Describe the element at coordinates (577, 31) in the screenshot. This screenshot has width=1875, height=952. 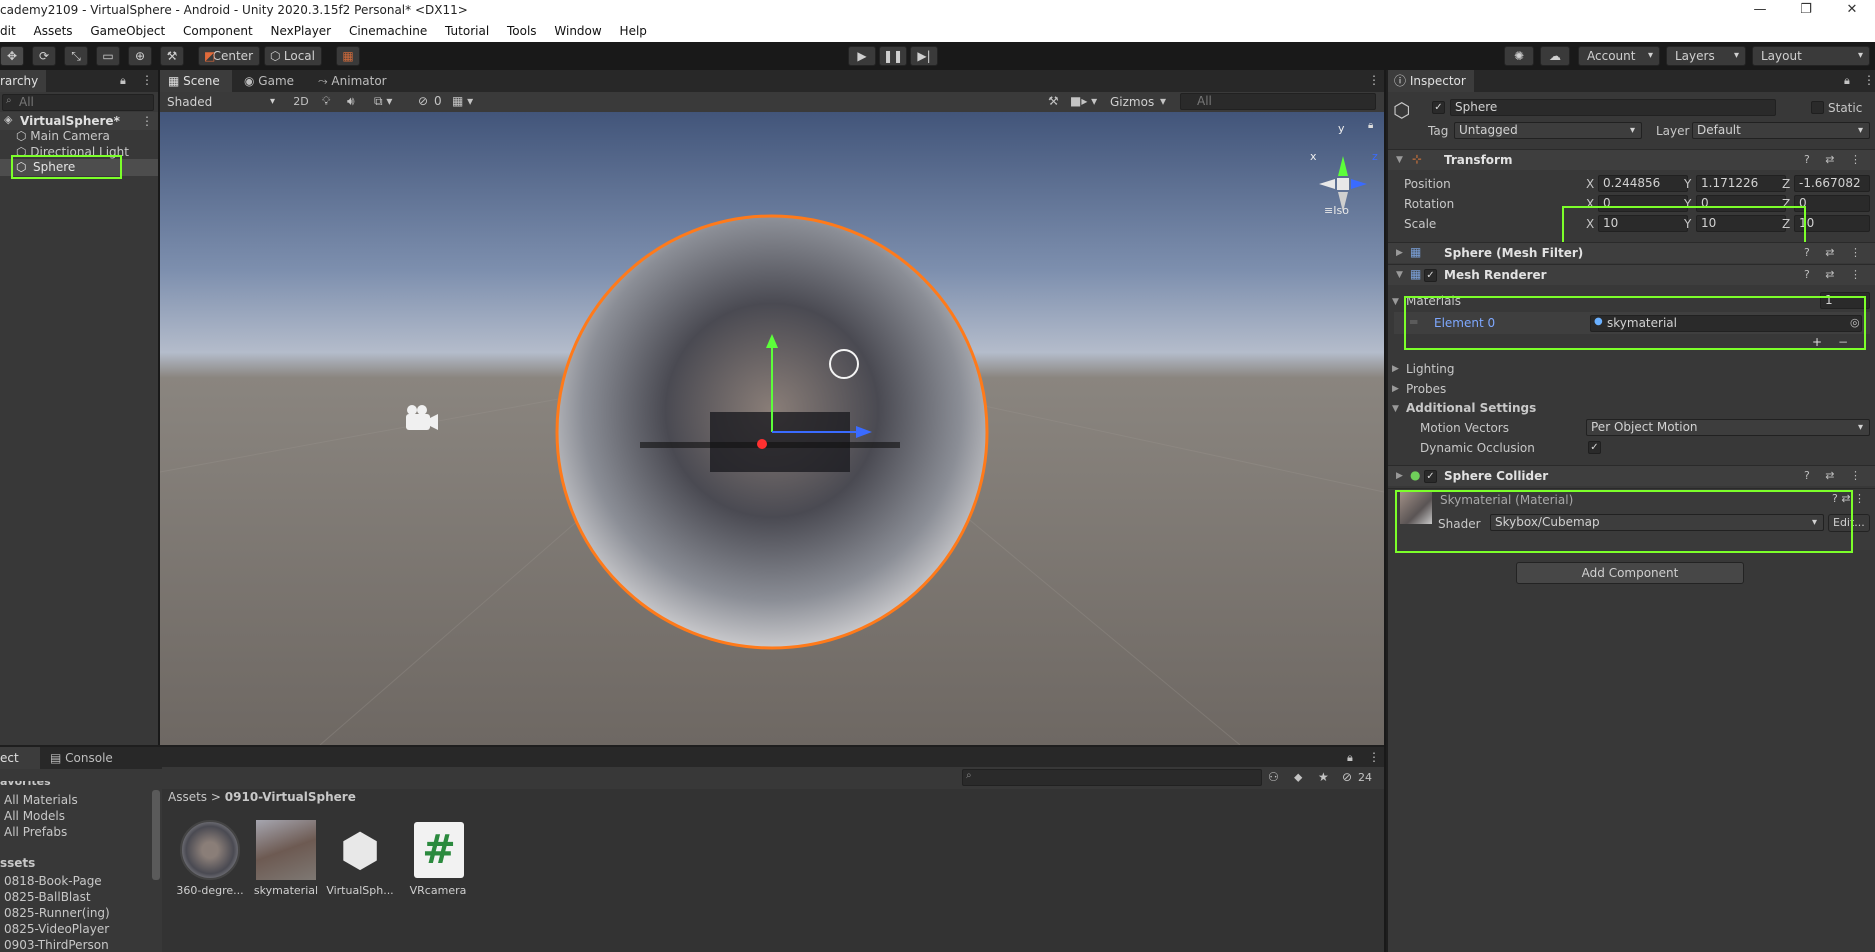
I see `menu-window: Window` at that location.